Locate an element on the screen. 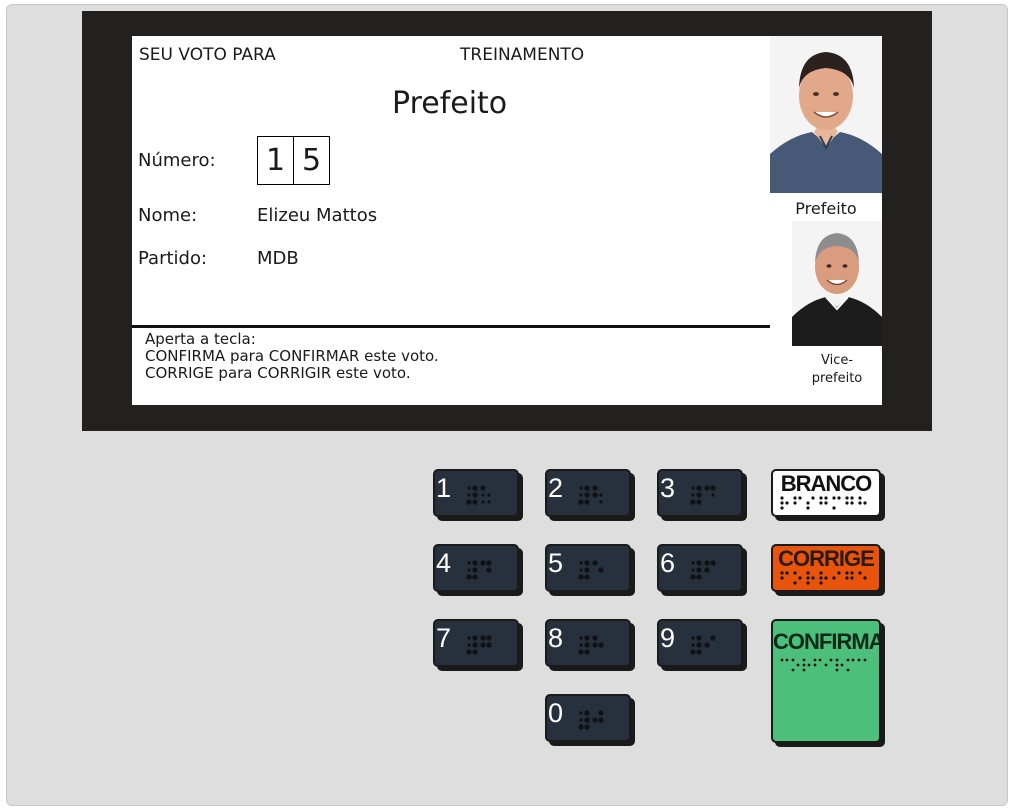 Image resolution: width=1013 pixels, height=810 pixels. key-6-label: 6 is located at coordinates (668, 563).